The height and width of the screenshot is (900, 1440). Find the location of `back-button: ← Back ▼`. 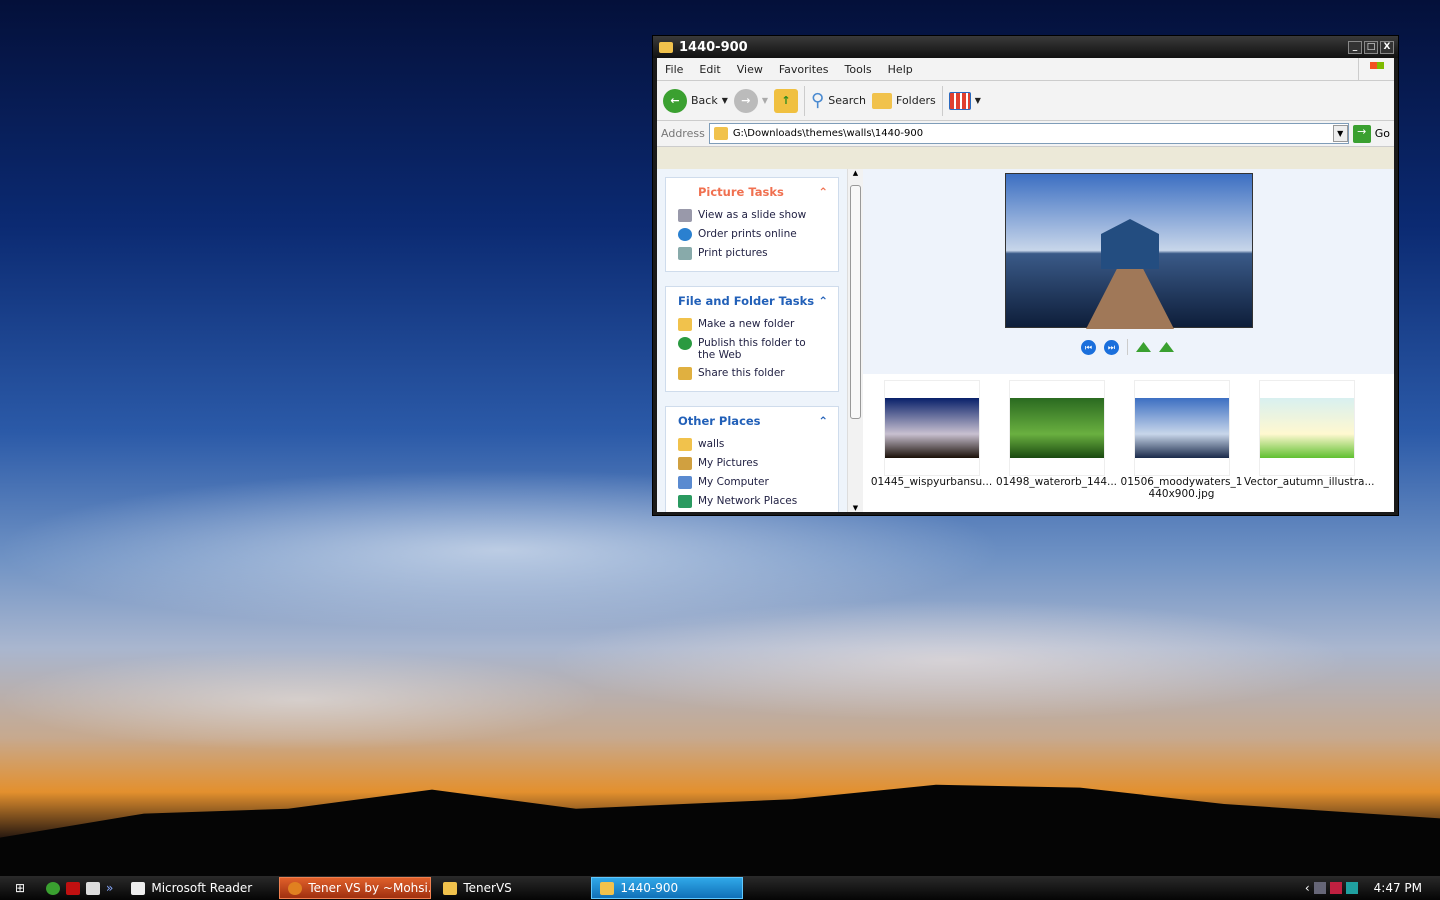

back-button: ← Back ▼ is located at coordinates (695, 100).